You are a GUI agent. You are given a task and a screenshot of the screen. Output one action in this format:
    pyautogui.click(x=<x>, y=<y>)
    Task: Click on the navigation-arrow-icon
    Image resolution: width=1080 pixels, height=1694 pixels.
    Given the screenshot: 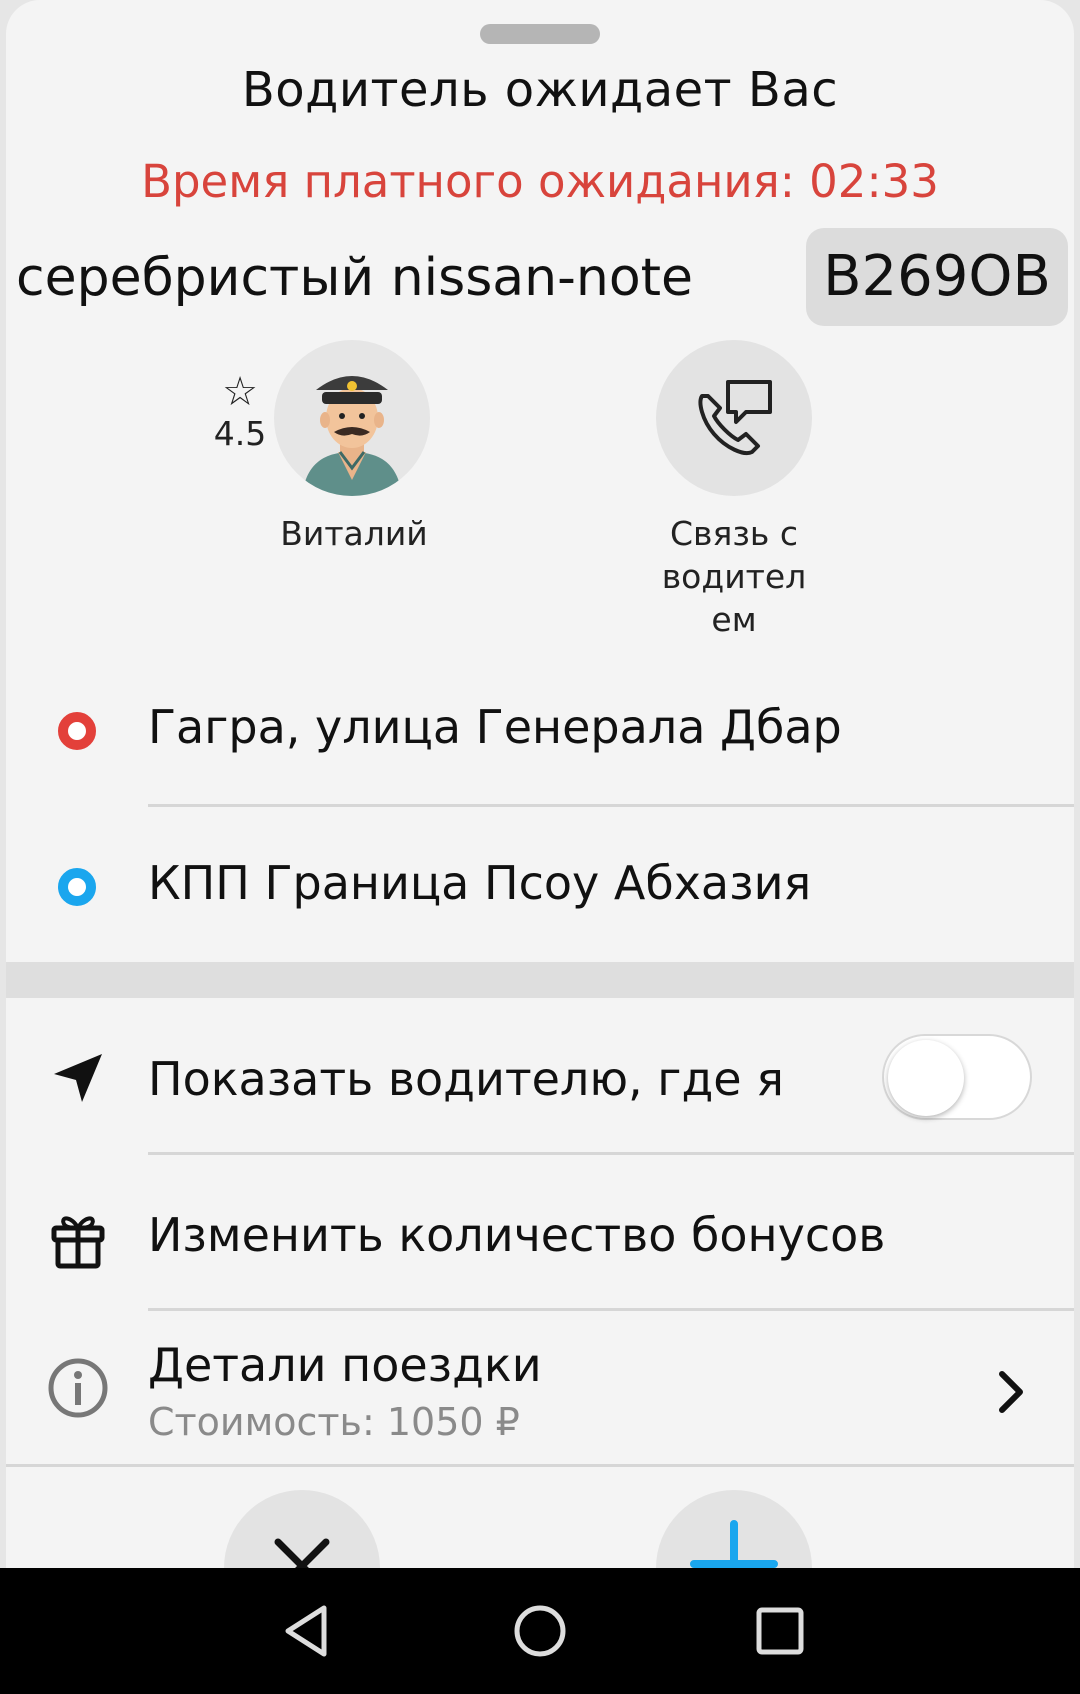 What is the action you would take?
    pyautogui.click(x=78, y=1078)
    